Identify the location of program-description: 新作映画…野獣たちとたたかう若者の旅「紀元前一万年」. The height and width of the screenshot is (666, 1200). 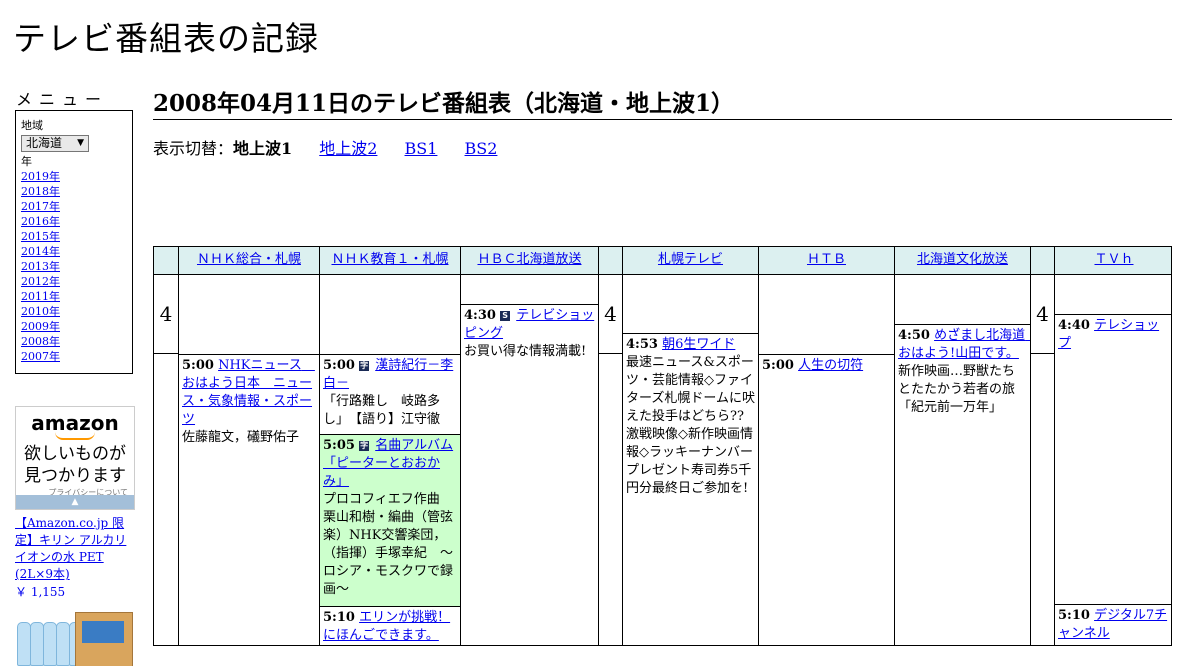
(957, 389).